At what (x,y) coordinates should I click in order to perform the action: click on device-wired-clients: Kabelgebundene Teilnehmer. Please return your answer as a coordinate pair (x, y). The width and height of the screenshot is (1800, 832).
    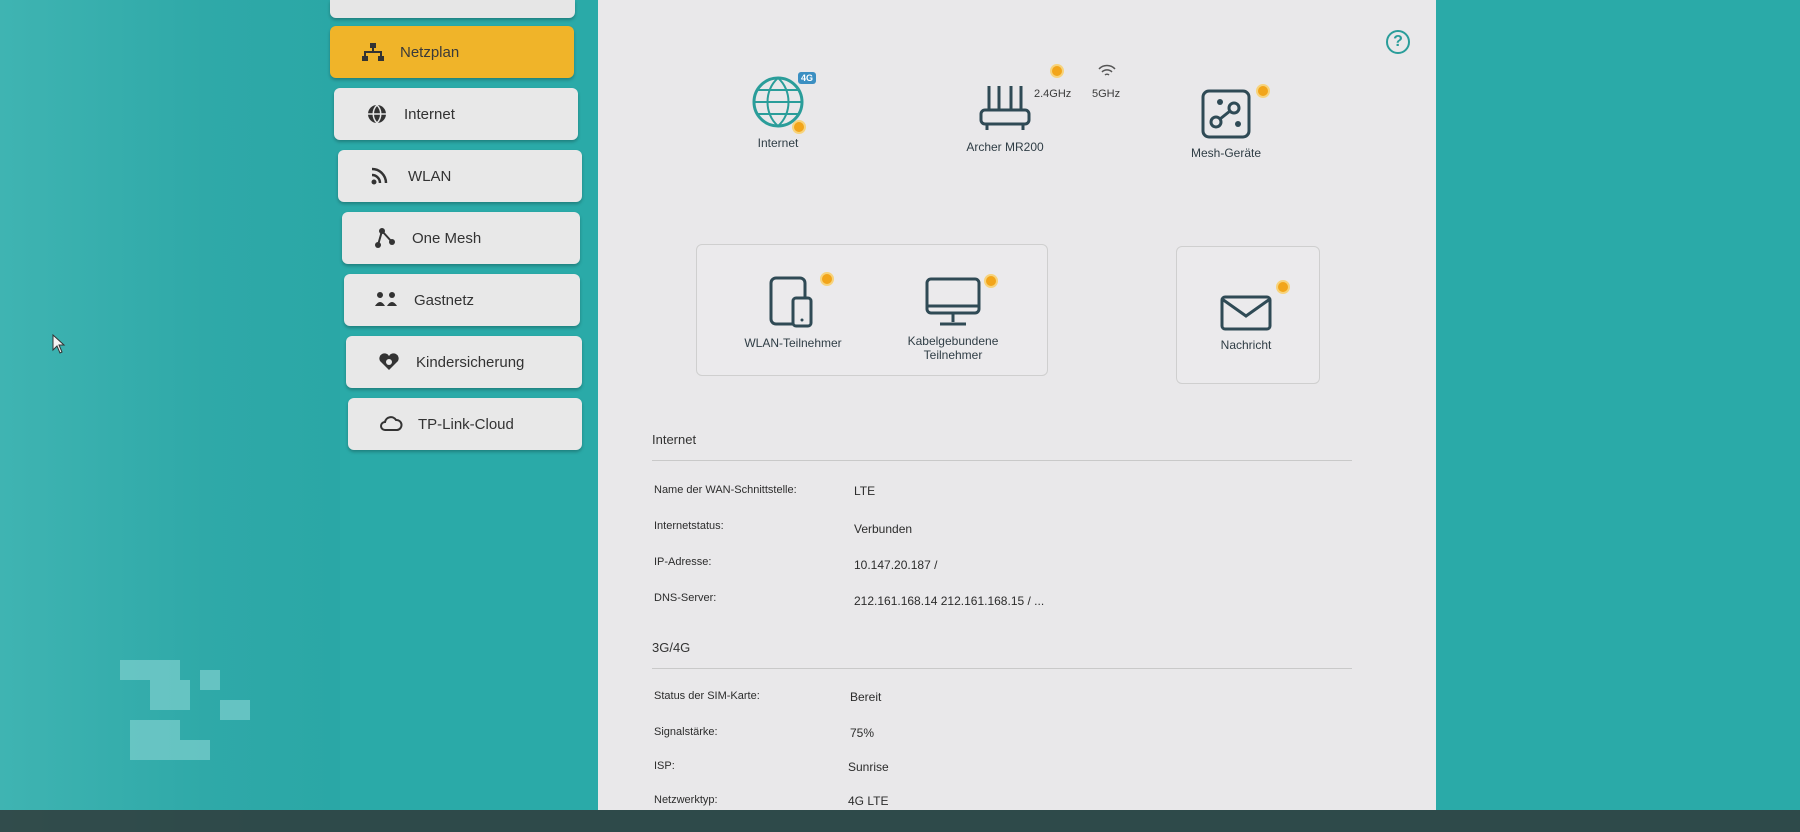
    Looking at the image, I should click on (953, 319).